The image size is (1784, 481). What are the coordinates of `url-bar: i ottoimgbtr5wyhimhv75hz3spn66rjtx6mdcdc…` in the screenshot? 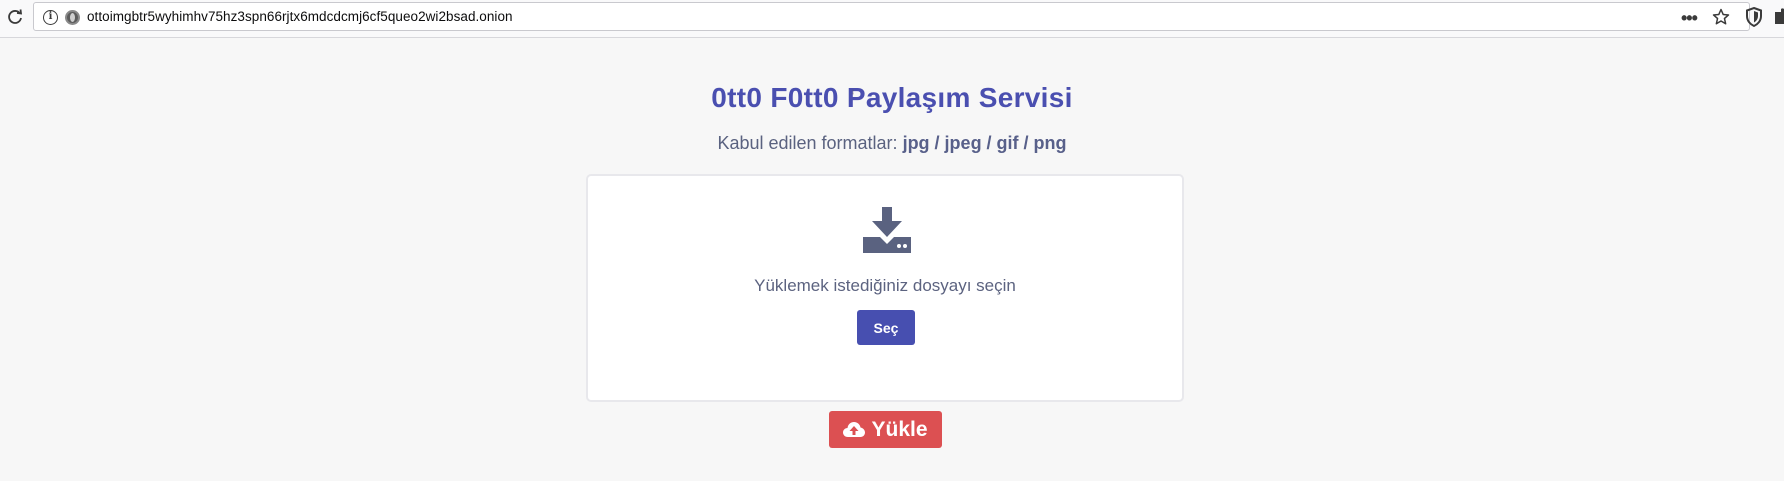 It's located at (891, 16).